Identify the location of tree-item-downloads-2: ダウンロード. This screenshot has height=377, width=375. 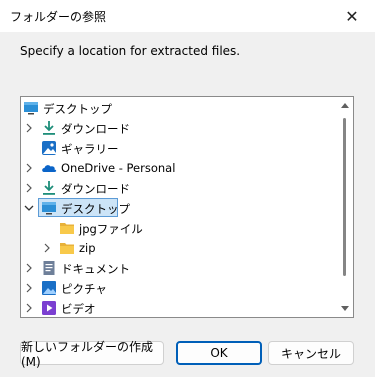
(181, 188).